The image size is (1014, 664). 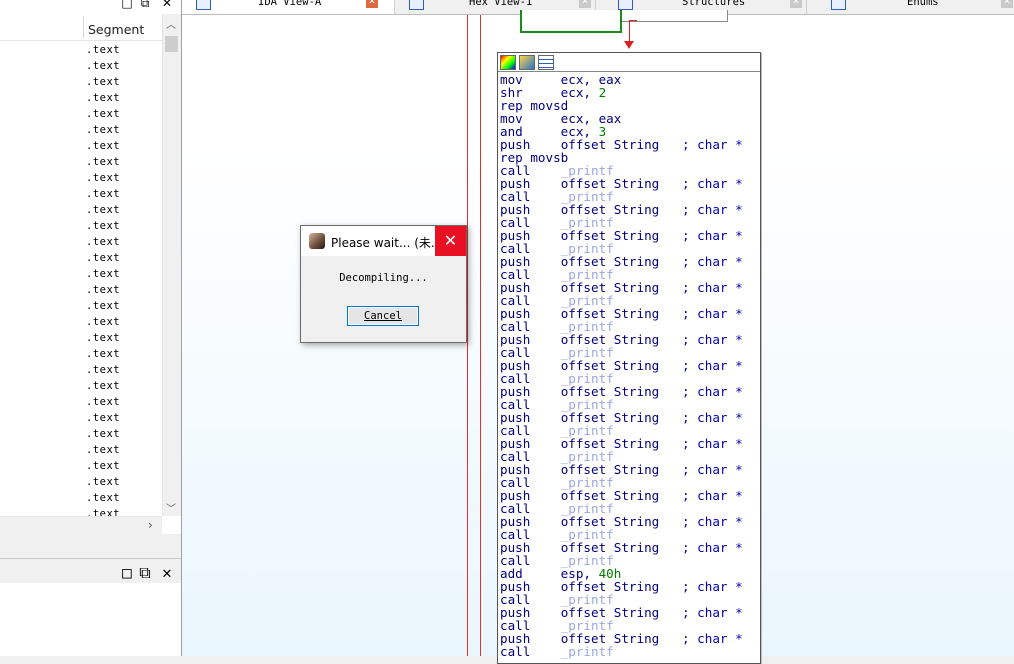 What do you see at coordinates (90, 546) in the screenshot?
I see `pane-divider` at bounding box center [90, 546].